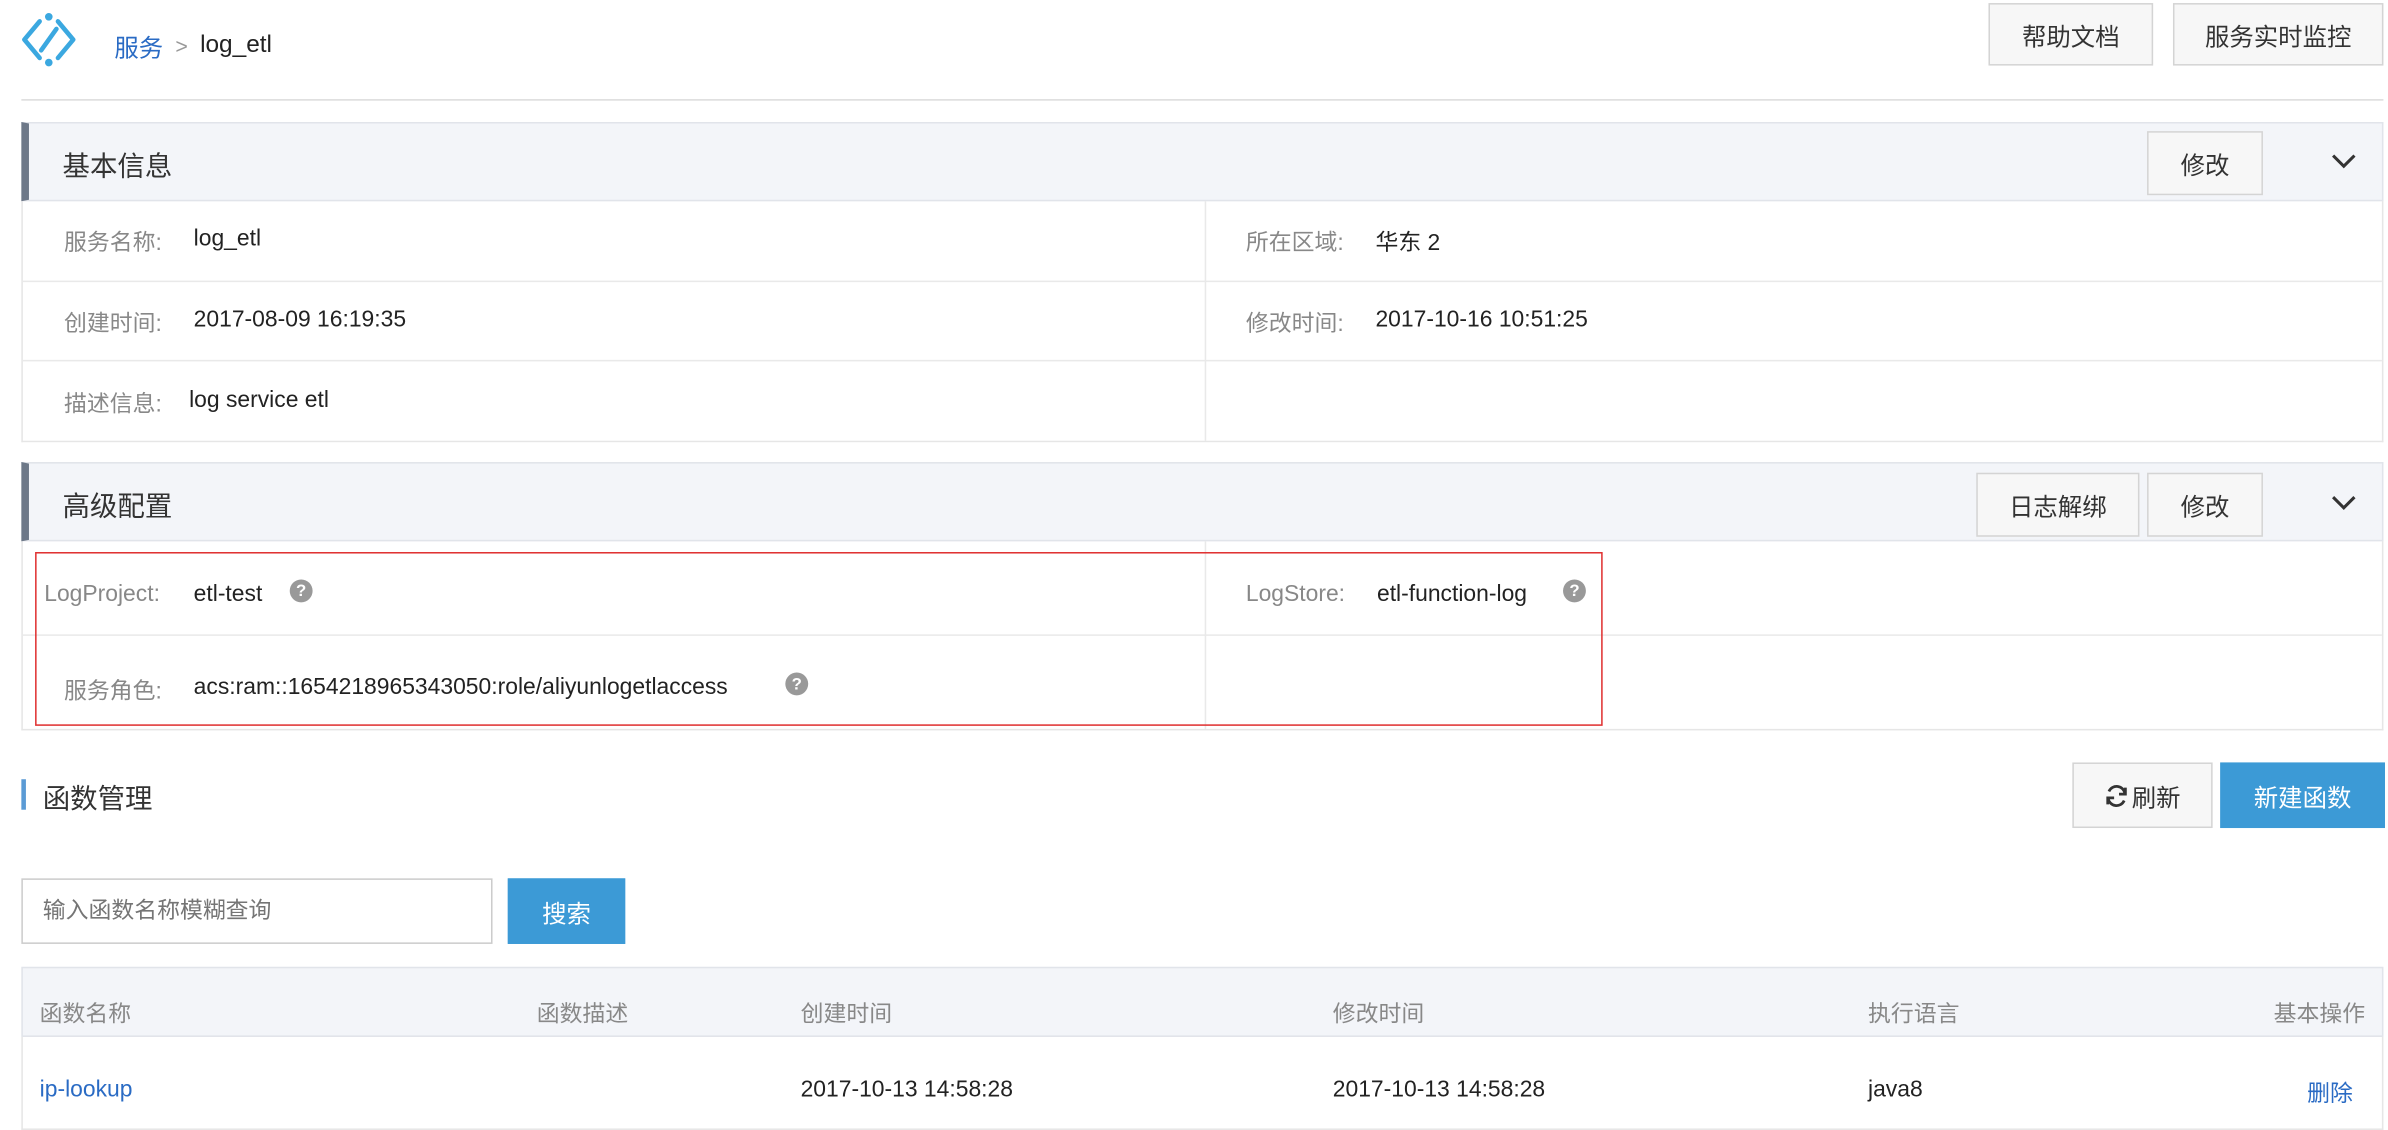 The image size is (2388, 1130). I want to click on basic-info-collapse-toggle, so click(2343, 161).